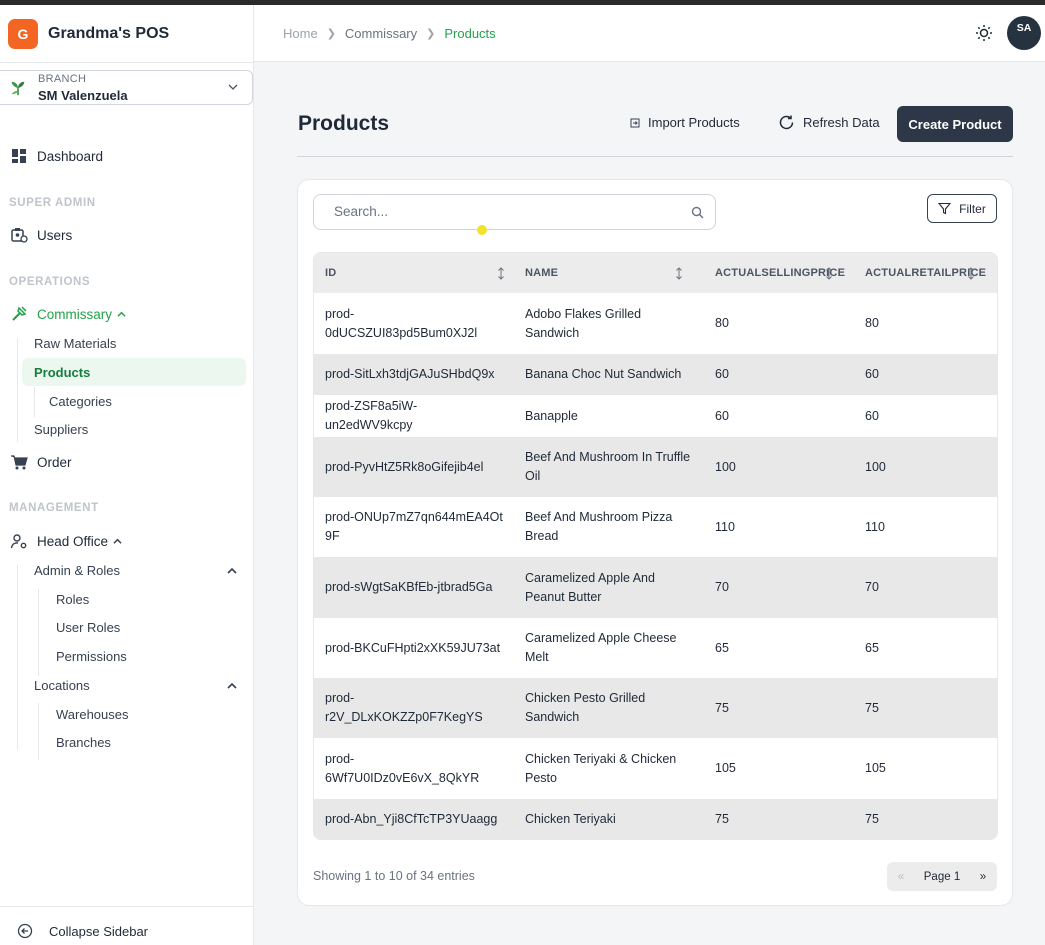  Describe the element at coordinates (609, 374) in the screenshot. I see `cell-name: Banana Choc Nut Sandwich` at that location.